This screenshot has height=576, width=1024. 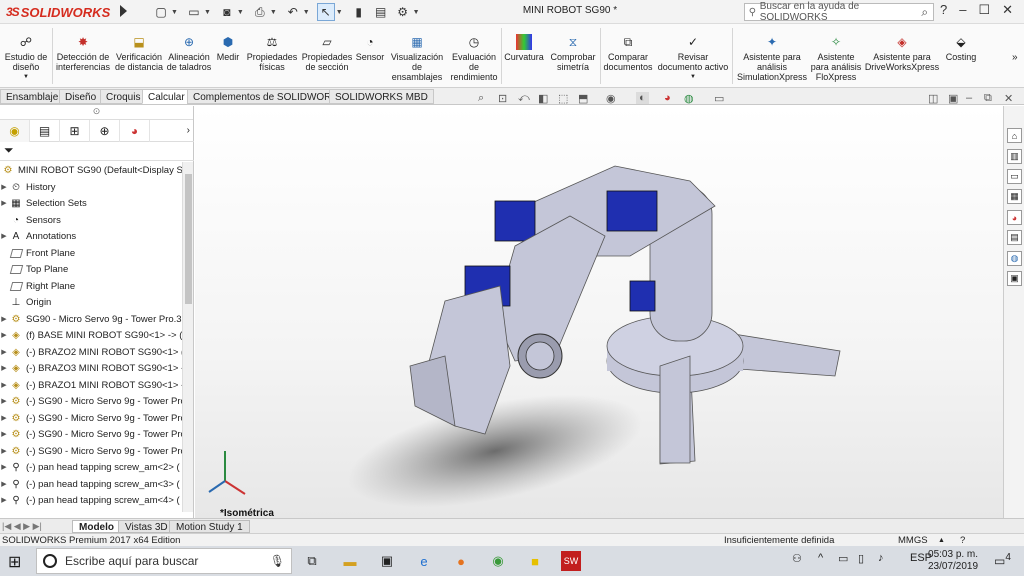 What do you see at coordinates (26, 54) in the screenshot?
I see `ribbon-design-study-button: ☍ Estudio de diseño ▼` at bounding box center [26, 54].